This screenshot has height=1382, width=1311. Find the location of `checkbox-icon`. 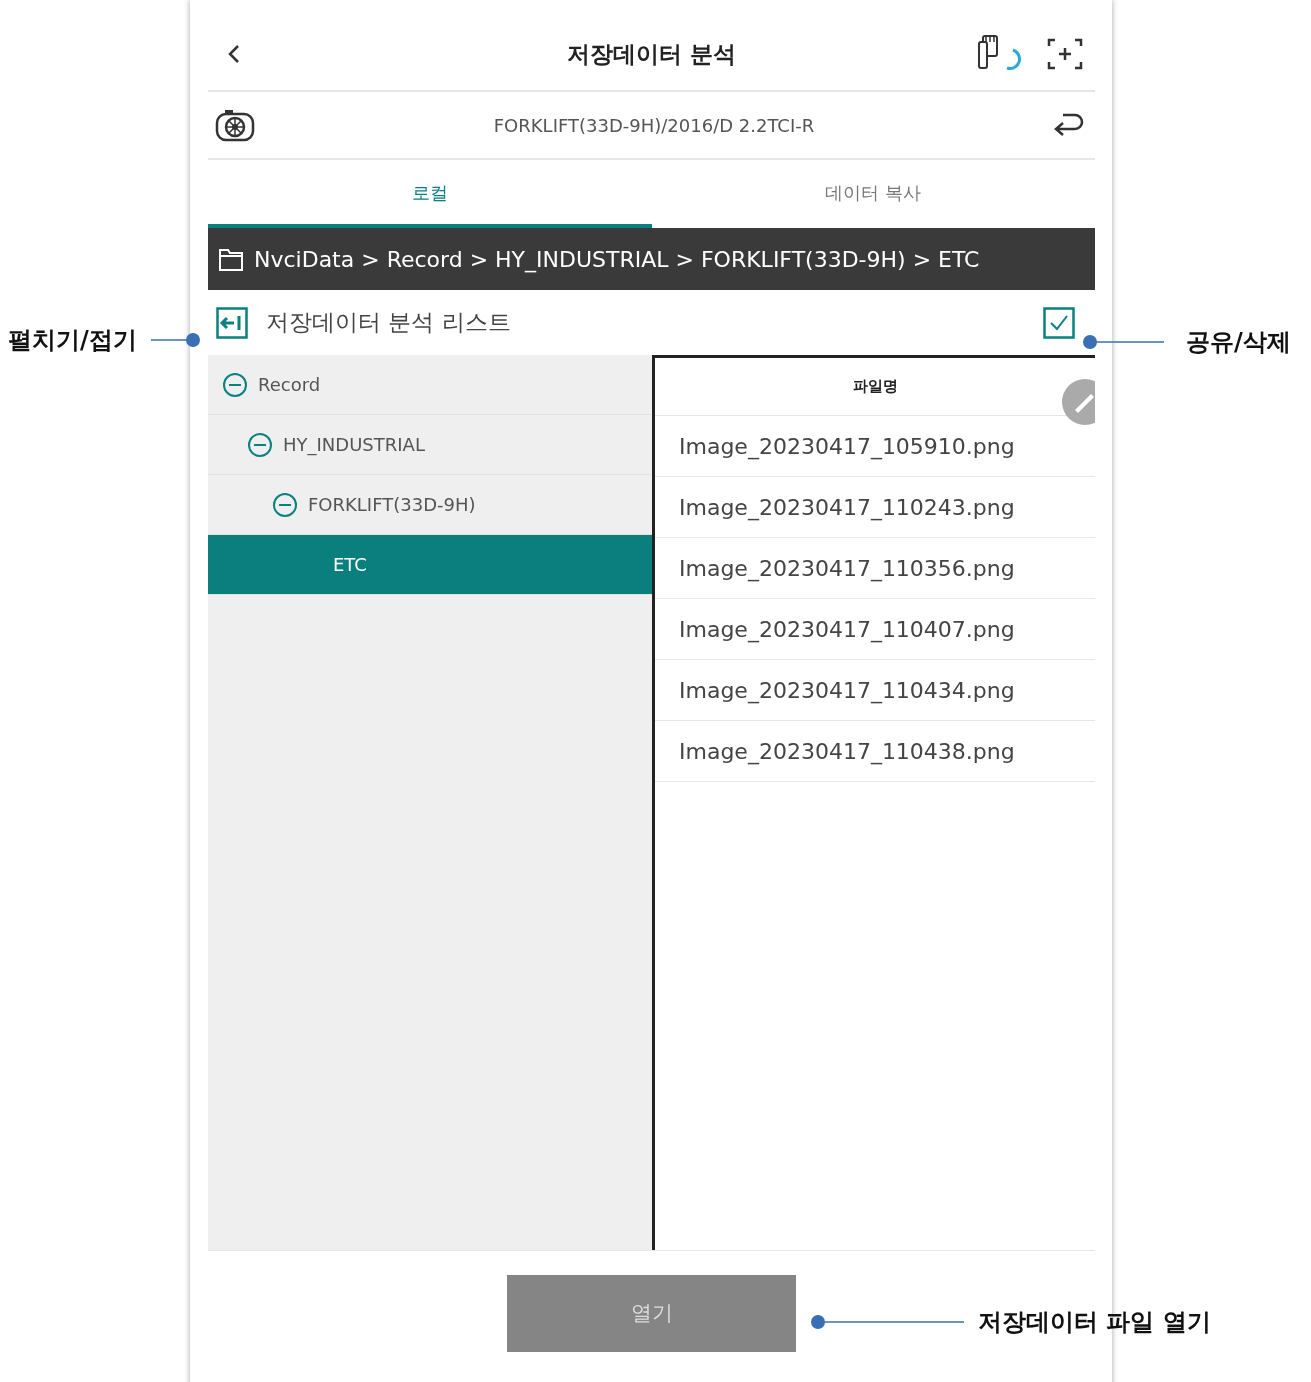

checkbox-icon is located at coordinates (1059, 322).